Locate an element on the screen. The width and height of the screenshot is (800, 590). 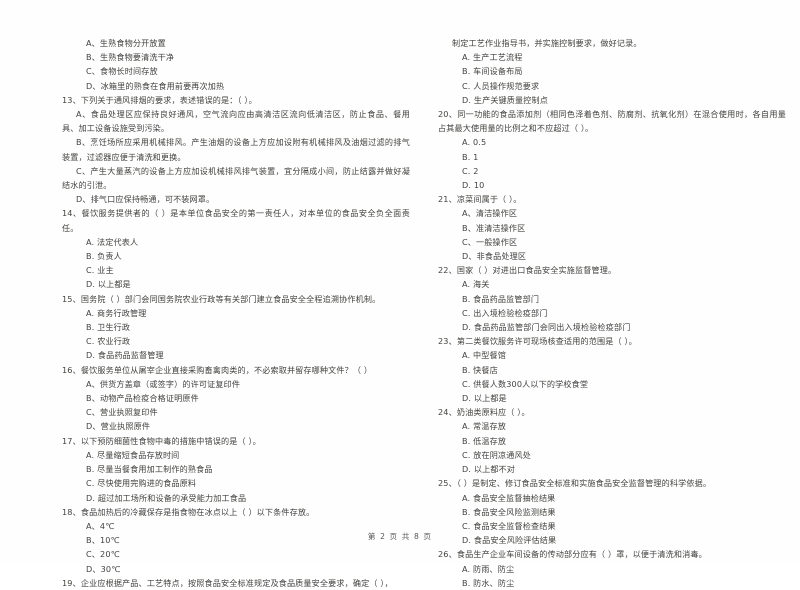
question-option-24-d: D. 以上都不对 is located at coordinates (489, 469).